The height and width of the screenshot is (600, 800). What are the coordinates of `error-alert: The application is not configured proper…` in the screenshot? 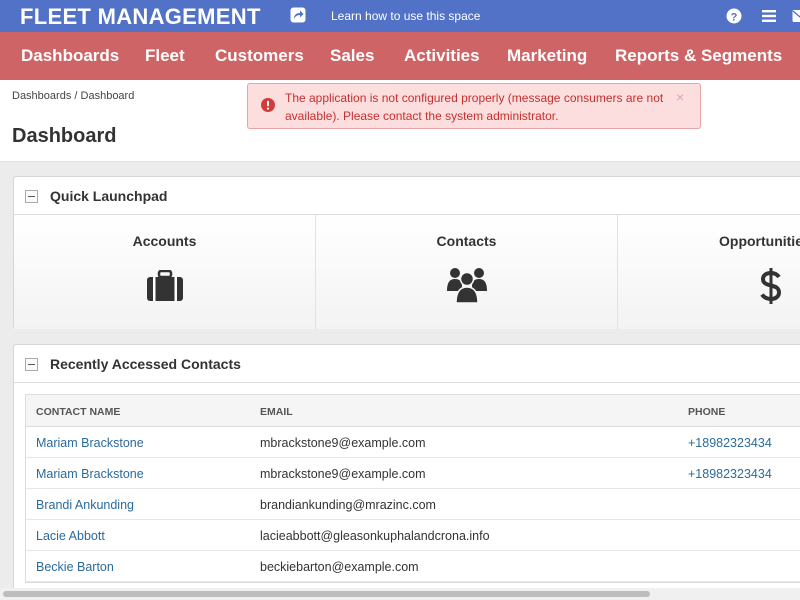 It's located at (474, 106).